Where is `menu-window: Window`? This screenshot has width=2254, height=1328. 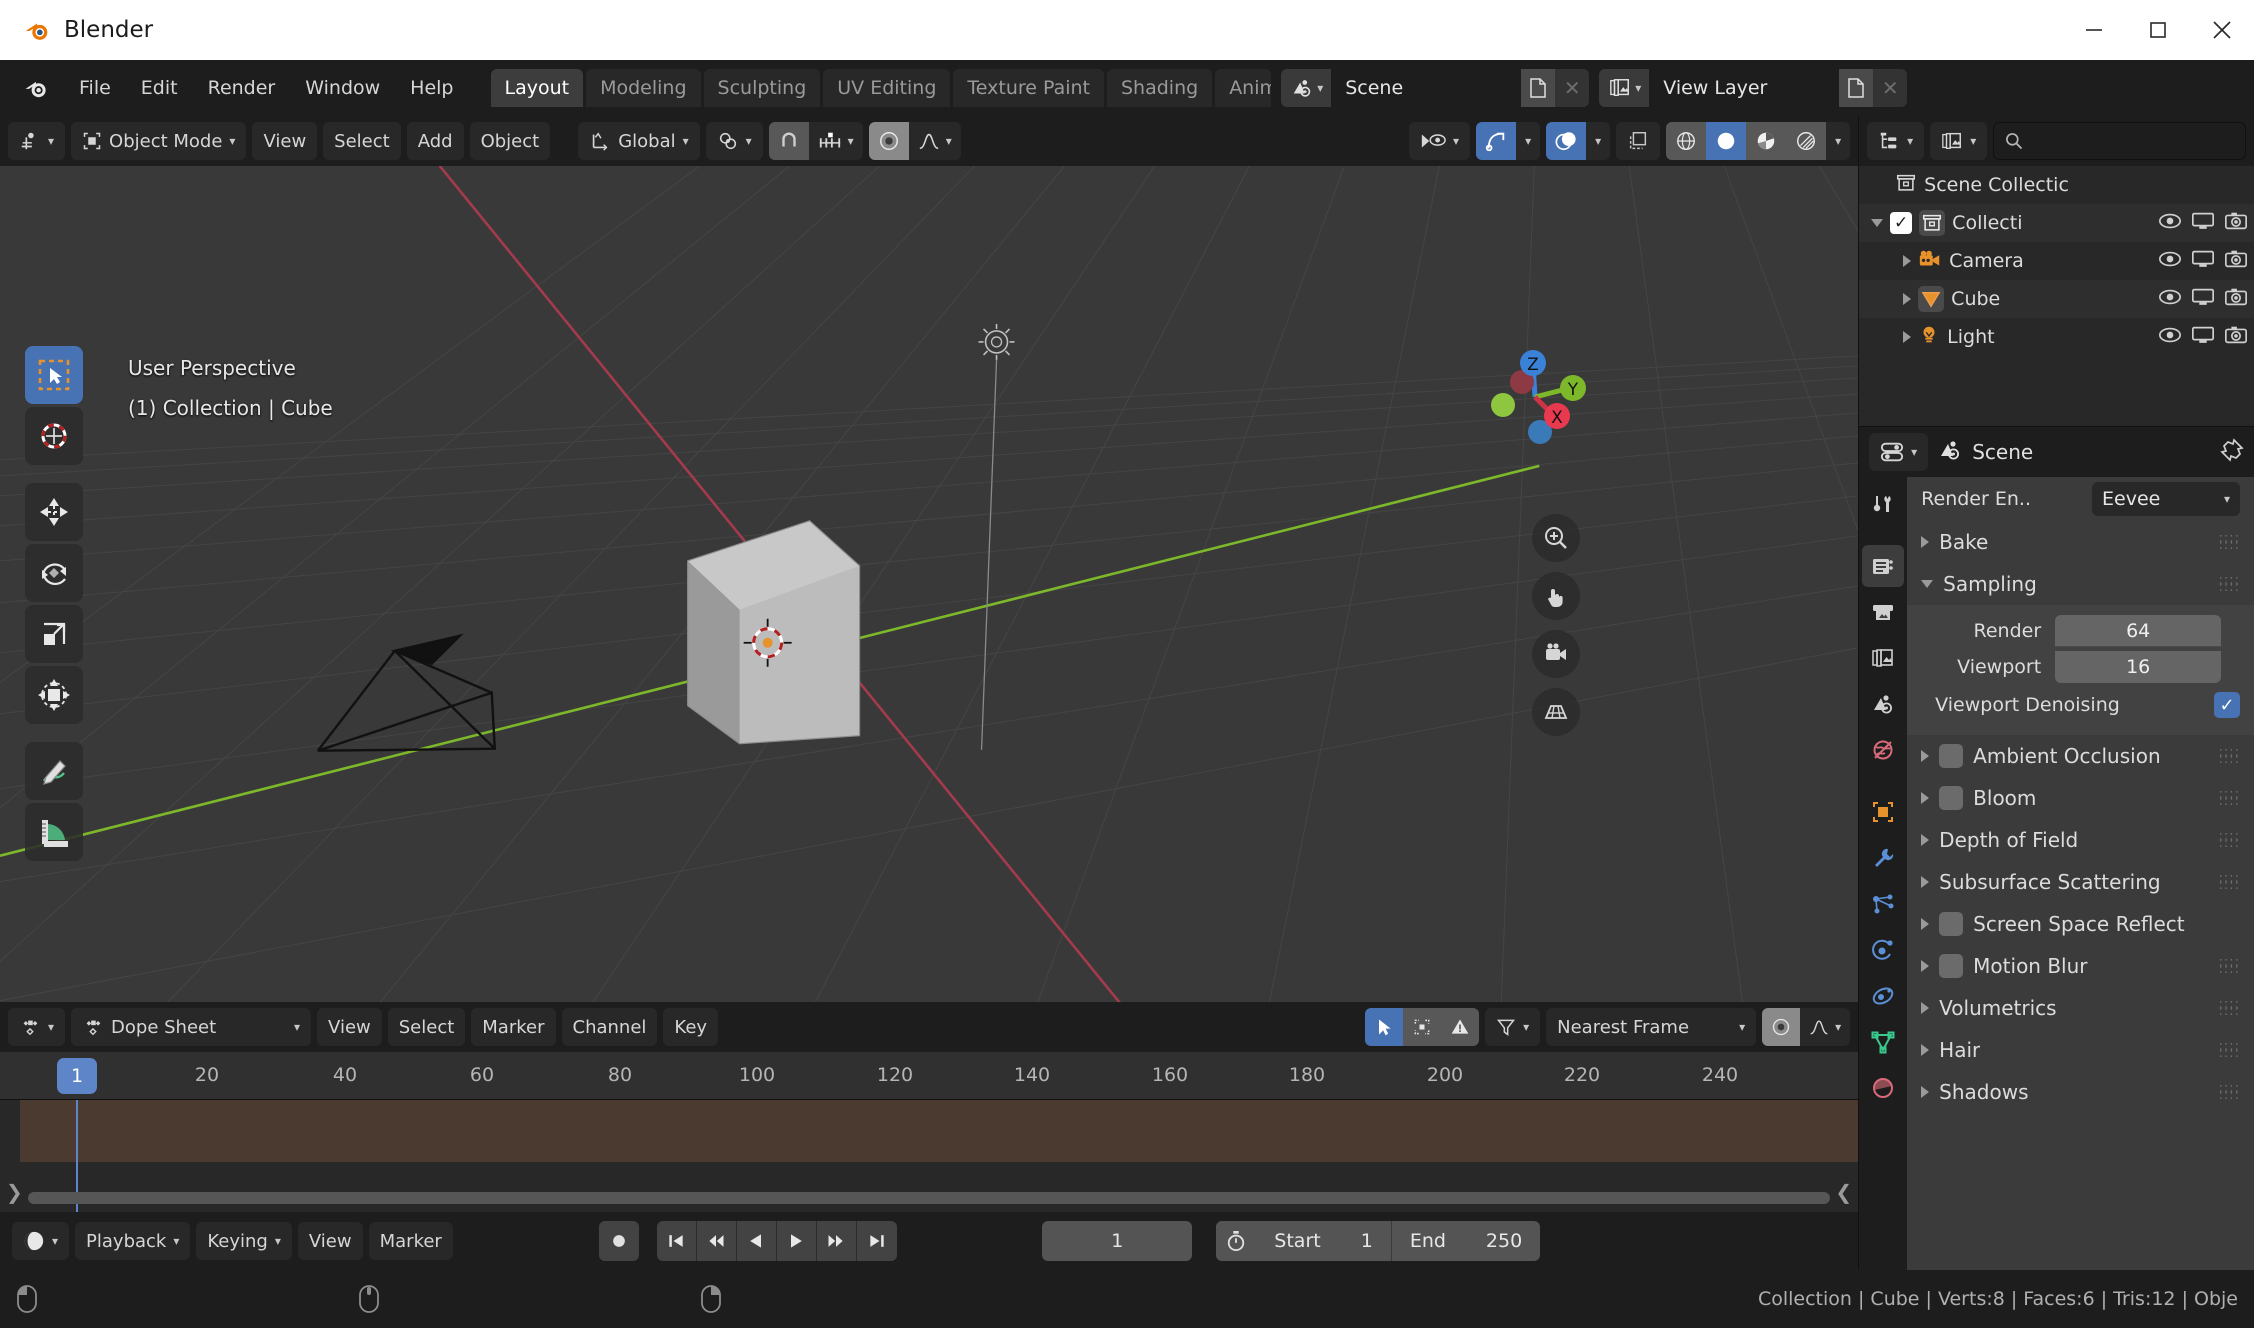
menu-window: Window is located at coordinates (342, 88).